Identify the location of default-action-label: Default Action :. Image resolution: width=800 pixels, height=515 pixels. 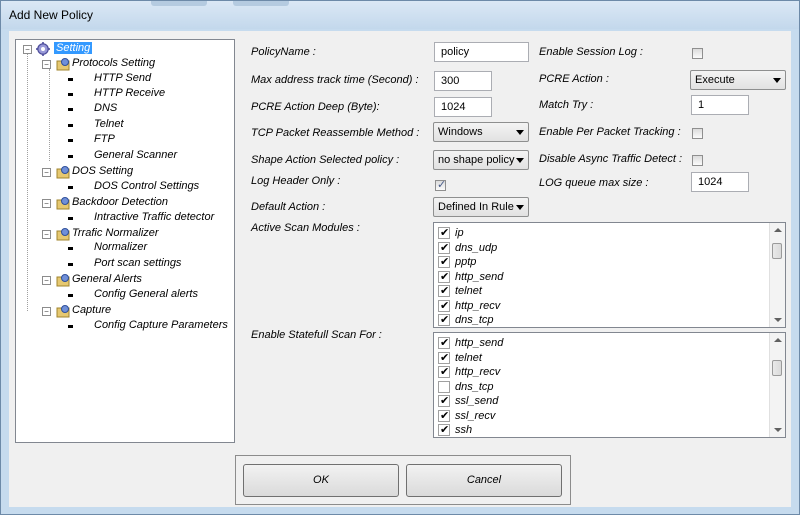
(288, 207).